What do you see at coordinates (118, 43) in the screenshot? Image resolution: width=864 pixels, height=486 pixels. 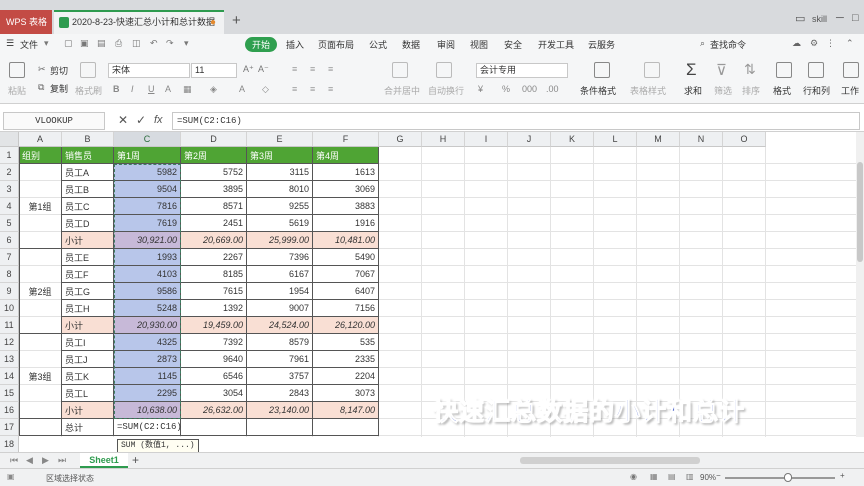 I see `print-icon: ⎙` at bounding box center [118, 43].